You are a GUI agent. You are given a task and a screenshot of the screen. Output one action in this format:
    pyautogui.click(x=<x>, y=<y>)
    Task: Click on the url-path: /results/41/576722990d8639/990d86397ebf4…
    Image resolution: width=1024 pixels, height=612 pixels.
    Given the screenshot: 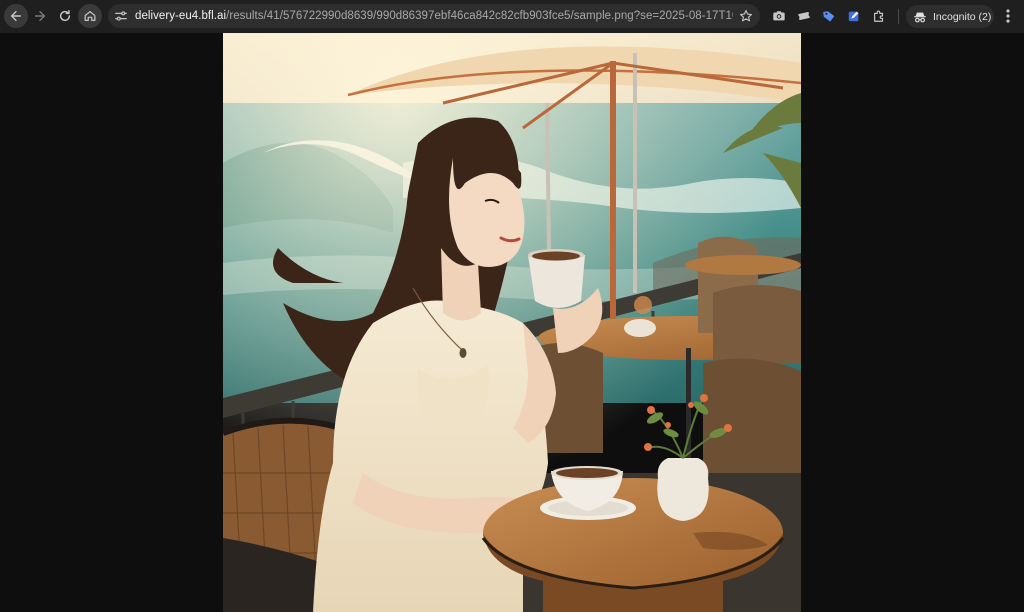 What is the action you would take?
    pyautogui.click(x=479, y=16)
    